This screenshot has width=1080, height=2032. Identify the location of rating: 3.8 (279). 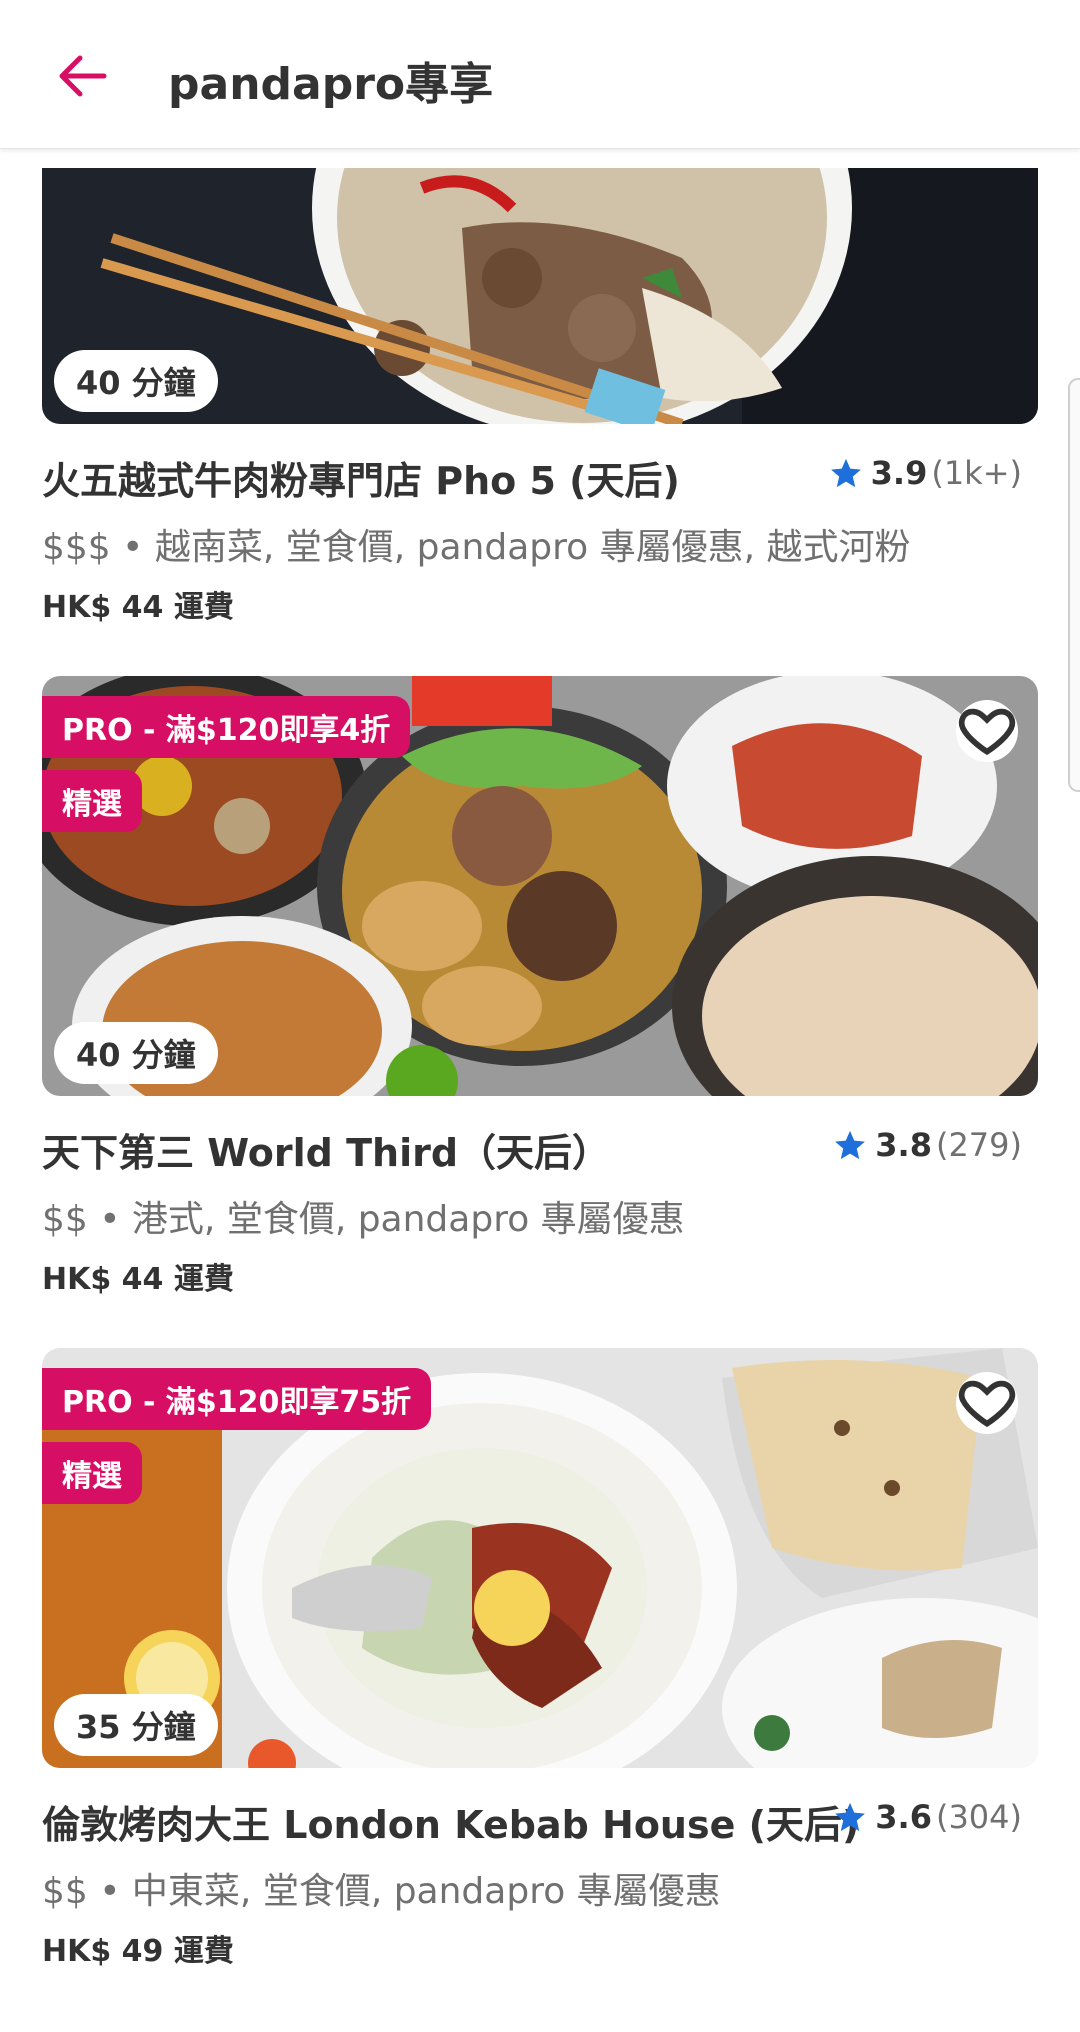
(927, 1145).